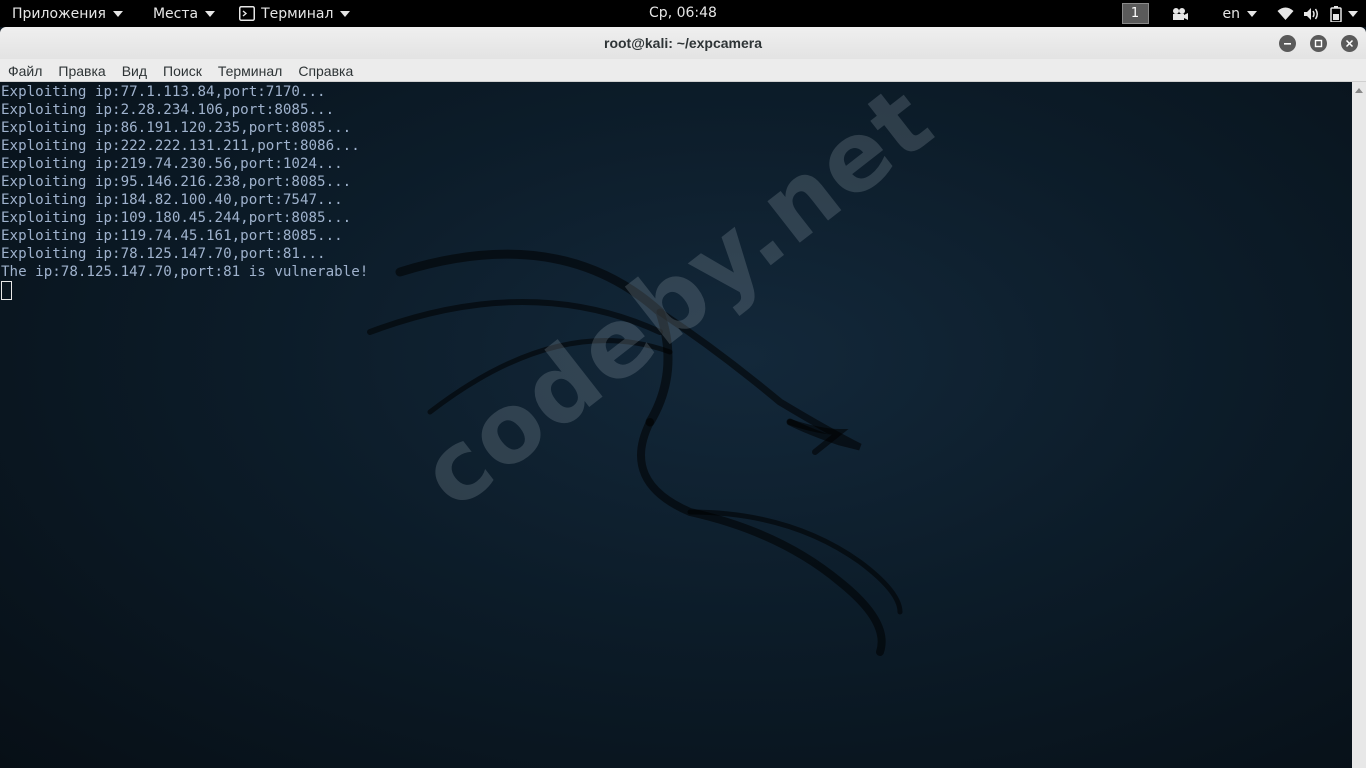 This screenshot has height=768, width=1366. I want to click on menu-terminal: Терминал, so click(250, 70).